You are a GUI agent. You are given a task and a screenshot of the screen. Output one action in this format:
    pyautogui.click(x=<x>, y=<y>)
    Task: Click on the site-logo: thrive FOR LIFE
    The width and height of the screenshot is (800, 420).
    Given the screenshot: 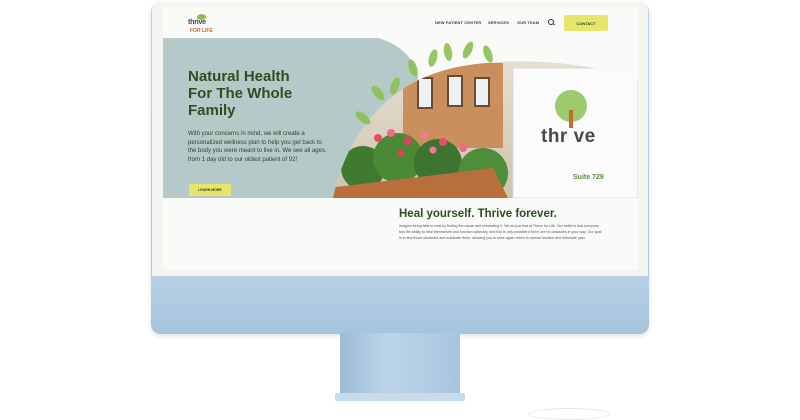 What is the action you would take?
    pyautogui.click(x=202, y=26)
    